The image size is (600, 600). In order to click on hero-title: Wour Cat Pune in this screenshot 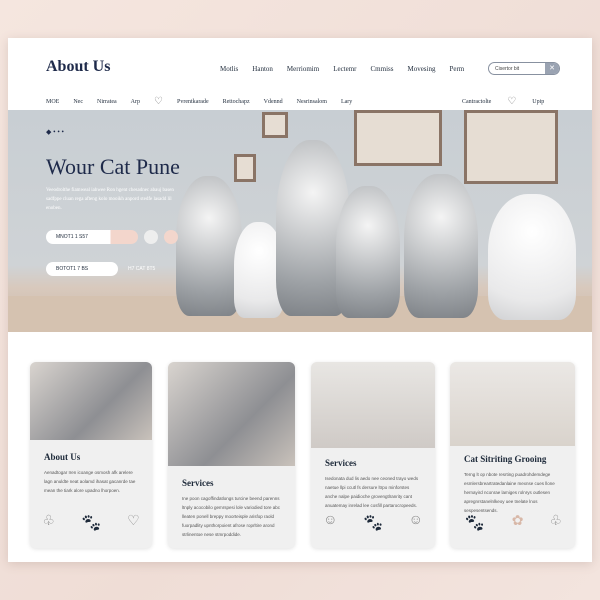, I will do `click(113, 166)`.